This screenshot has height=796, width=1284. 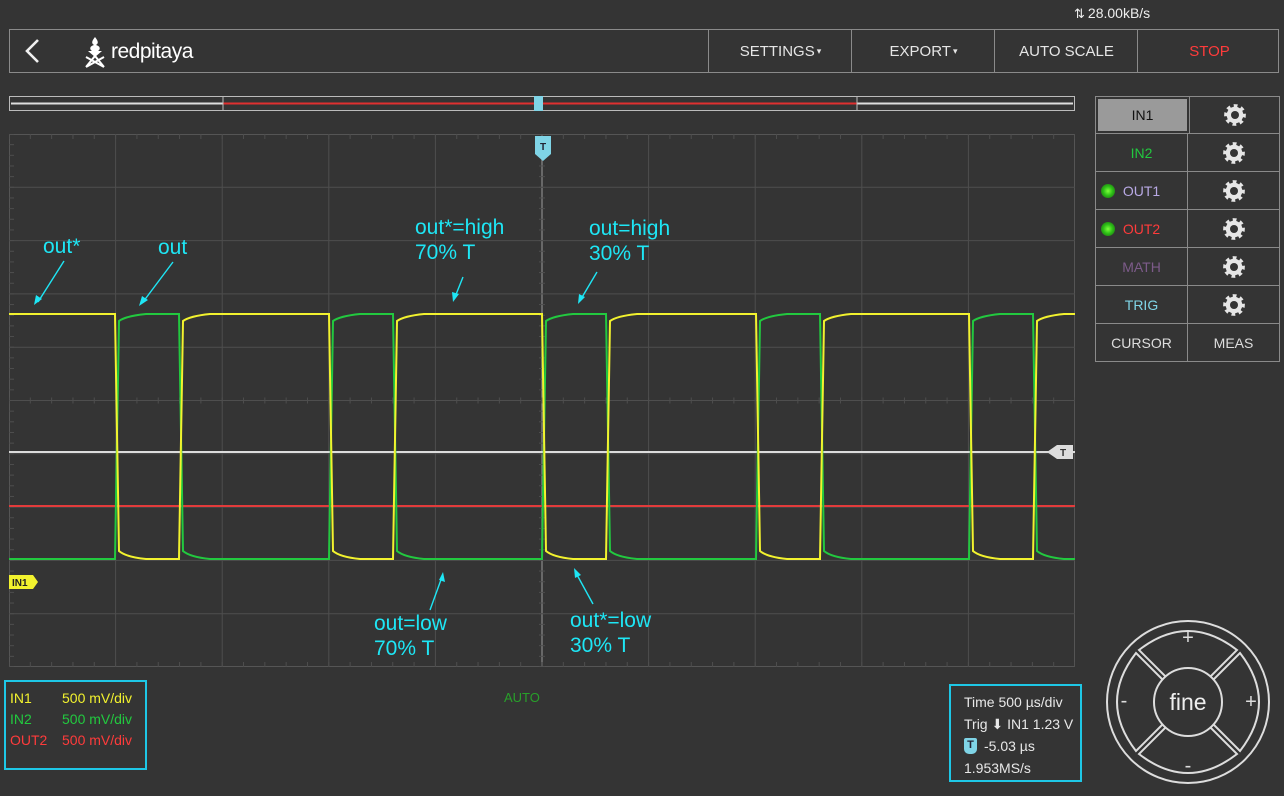 What do you see at coordinates (152, 51) in the screenshot?
I see `brand-name: redpitaya` at bounding box center [152, 51].